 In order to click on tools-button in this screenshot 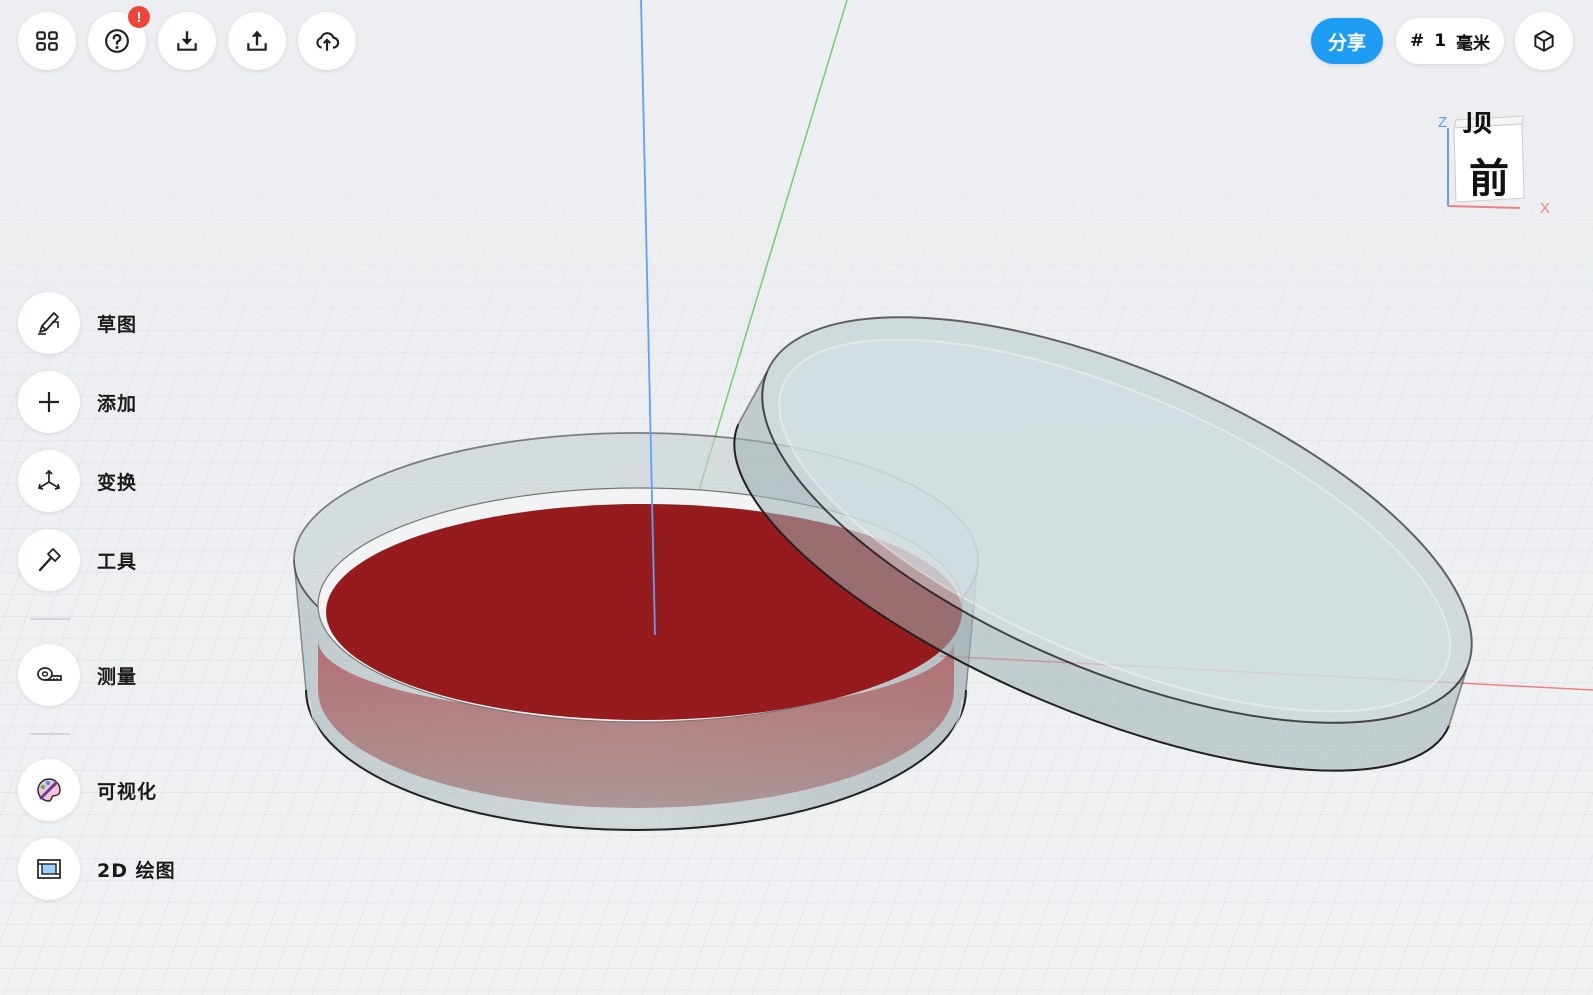, I will do `click(49, 560)`.